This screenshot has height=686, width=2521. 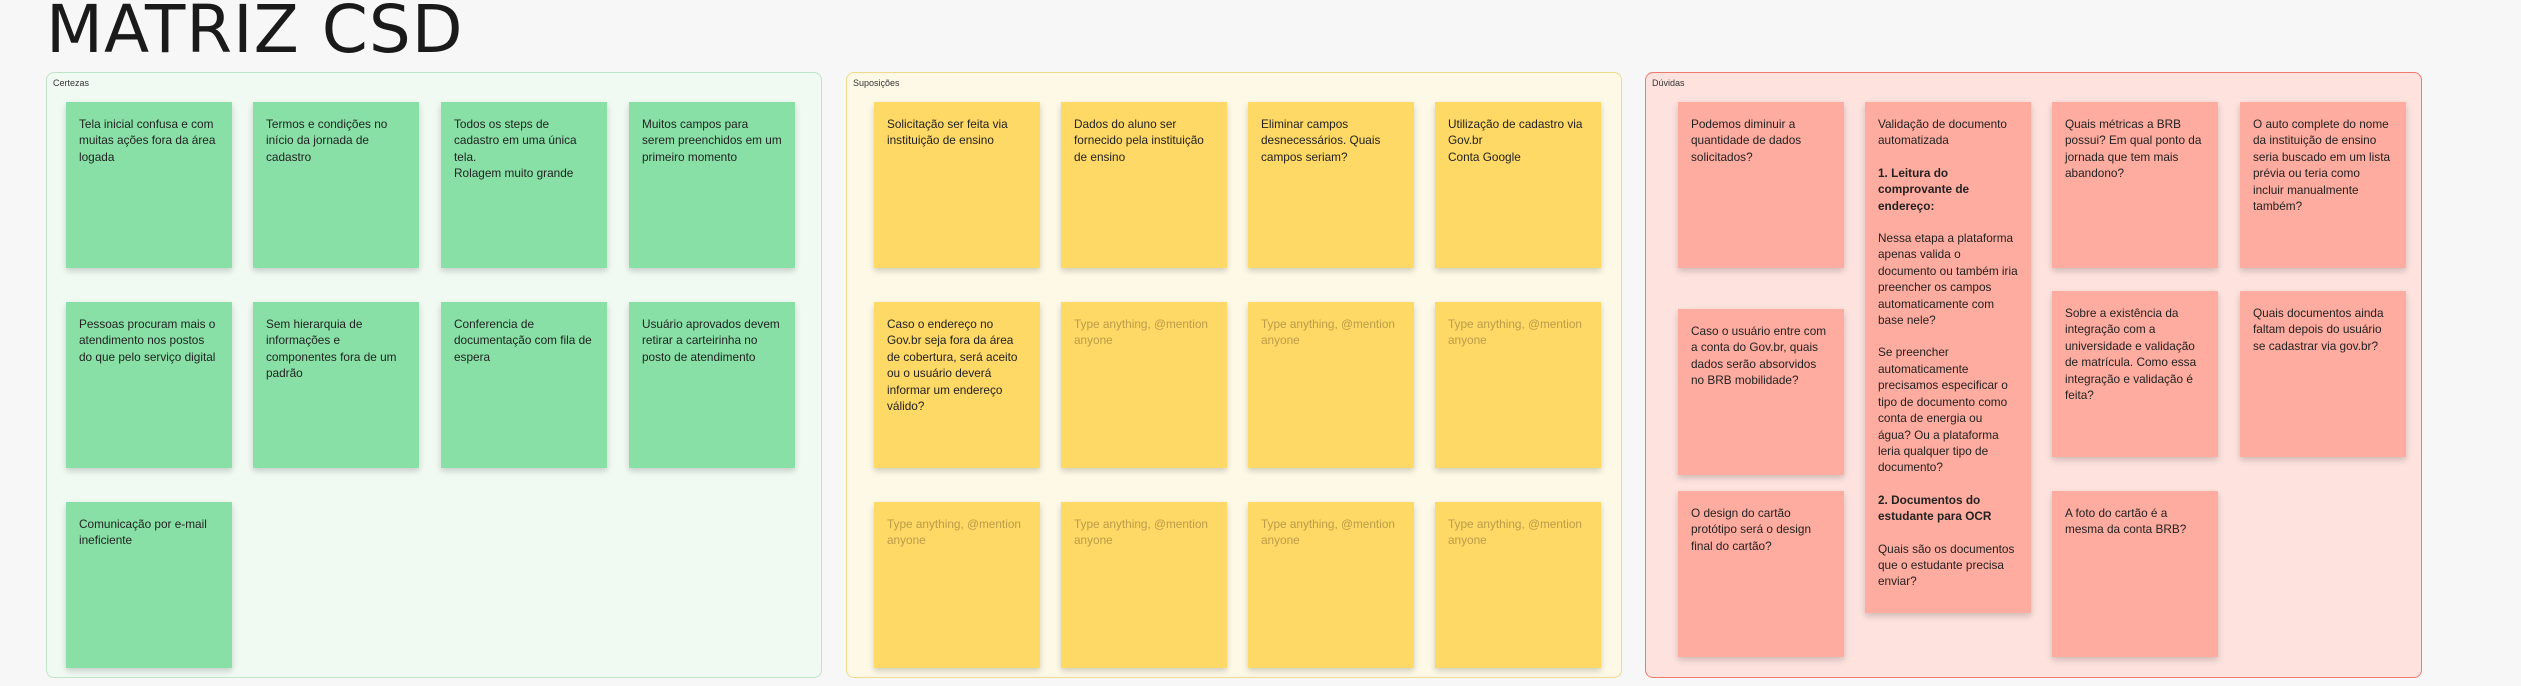 What do you see at coordinates (876, 83) in the screenshot?
I see `section-label-suposicoes: Suposições` at bounding box center [876, 83].